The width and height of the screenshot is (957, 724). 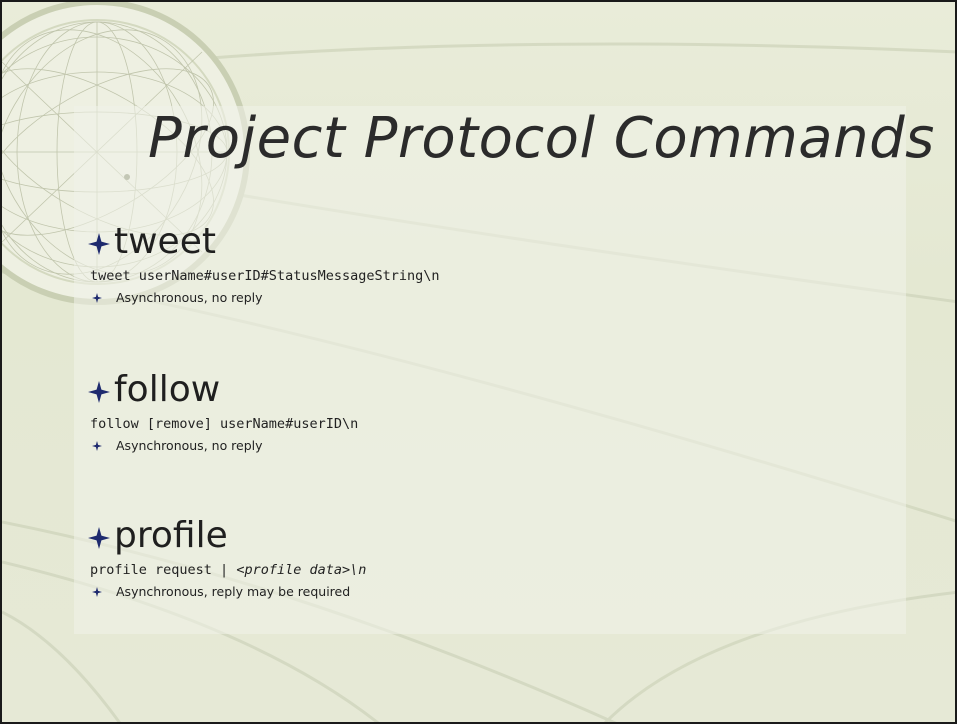 I want to click on heading-text: profile, so click(x=171, y=535).